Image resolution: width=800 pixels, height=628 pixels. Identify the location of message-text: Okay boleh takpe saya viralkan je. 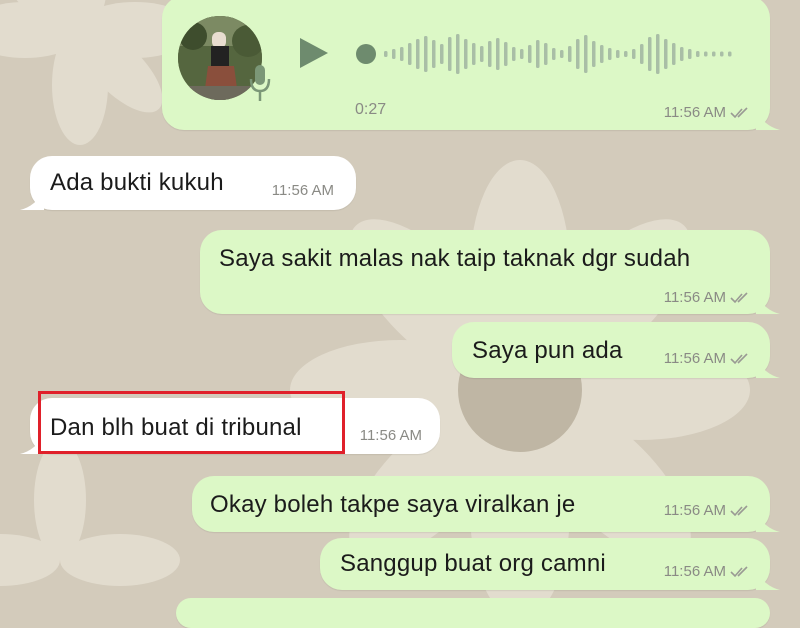
(393, 504).